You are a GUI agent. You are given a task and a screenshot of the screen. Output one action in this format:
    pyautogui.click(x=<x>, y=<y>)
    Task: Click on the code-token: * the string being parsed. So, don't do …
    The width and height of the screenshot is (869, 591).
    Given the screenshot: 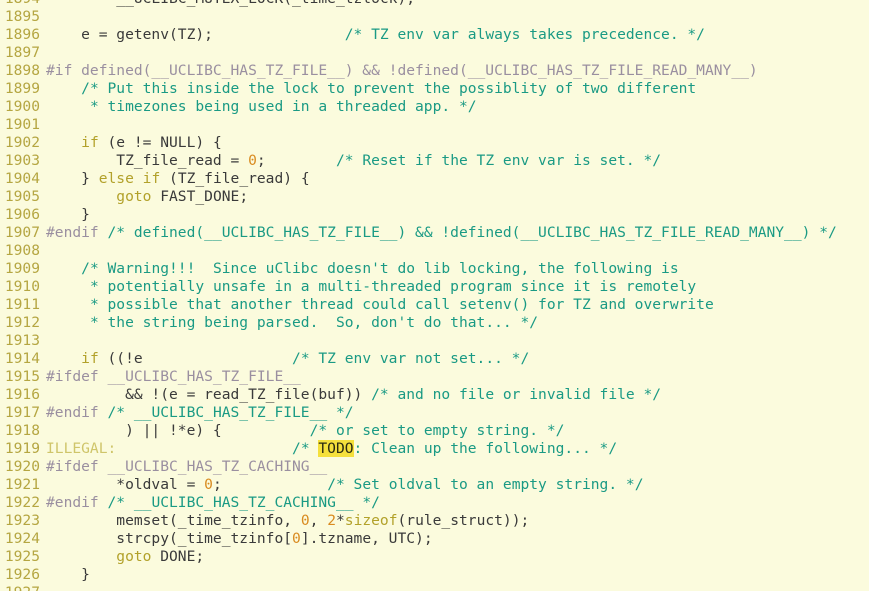 What is the action you would take?
    pyautogui.click(x=314, y=322)
    